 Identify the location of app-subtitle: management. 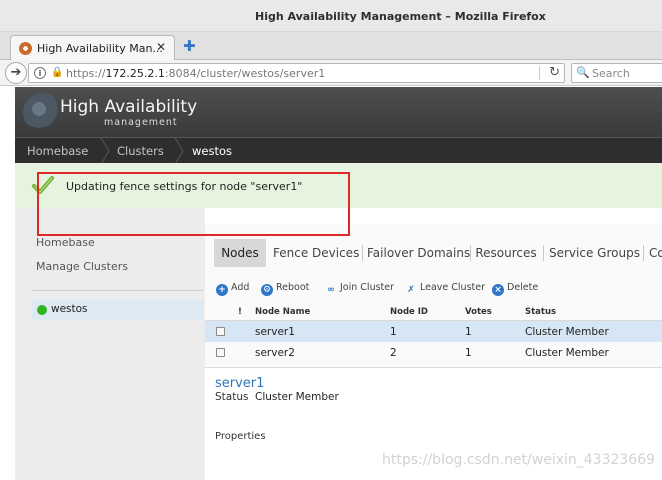
(141, 122).